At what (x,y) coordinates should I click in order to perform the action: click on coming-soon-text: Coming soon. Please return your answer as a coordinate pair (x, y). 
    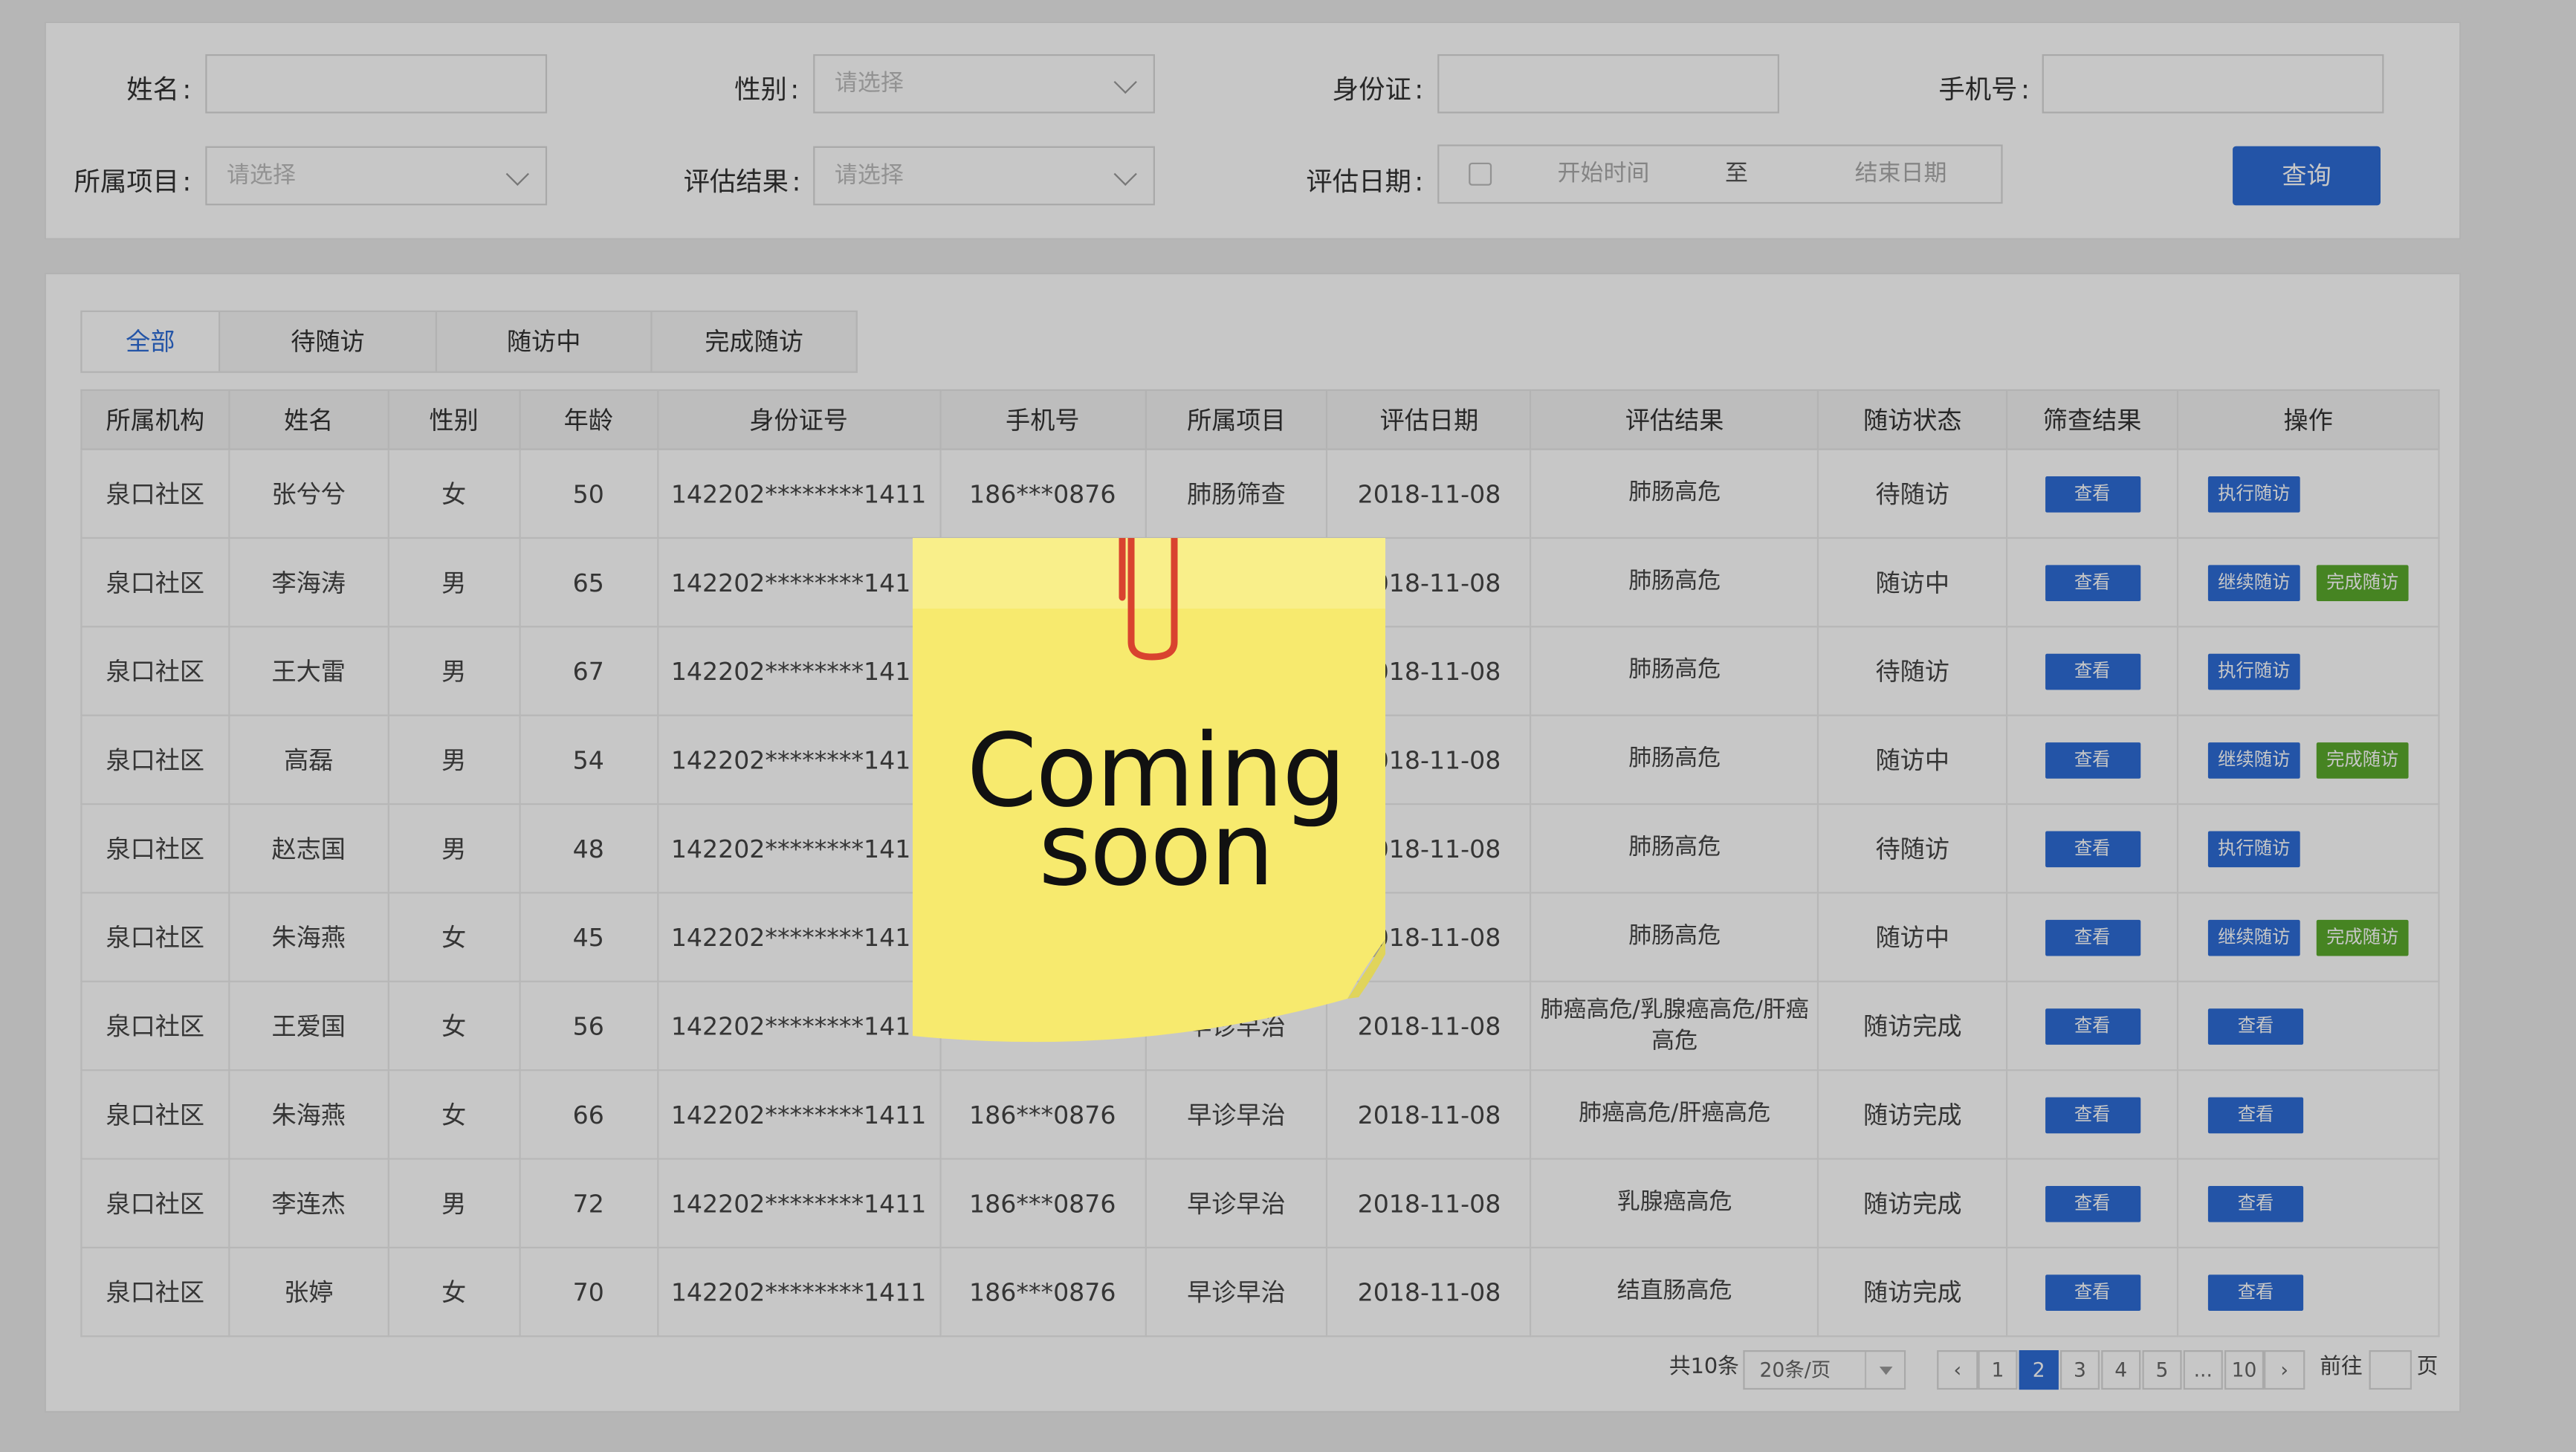
    Looking at the image, I should click on (1157, 811).